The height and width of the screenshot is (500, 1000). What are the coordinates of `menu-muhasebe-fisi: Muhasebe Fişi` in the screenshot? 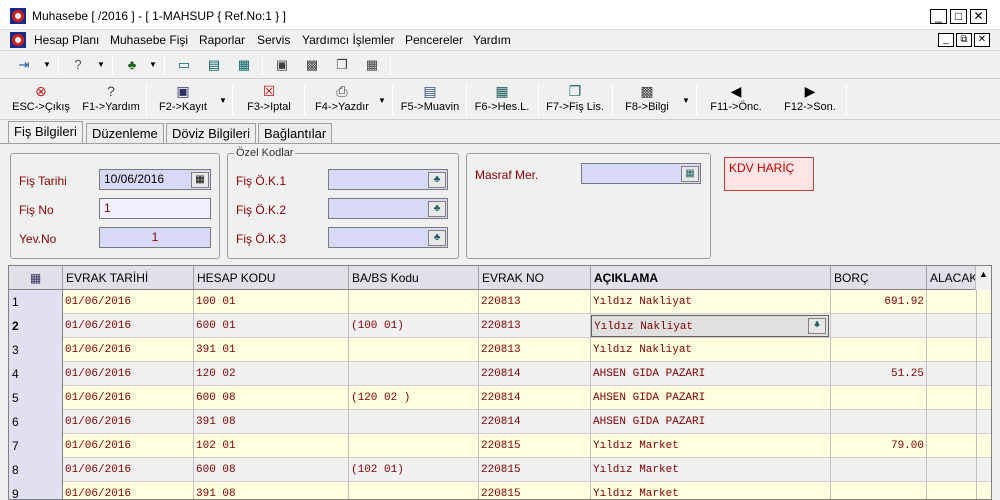 It's located at (149, 40).